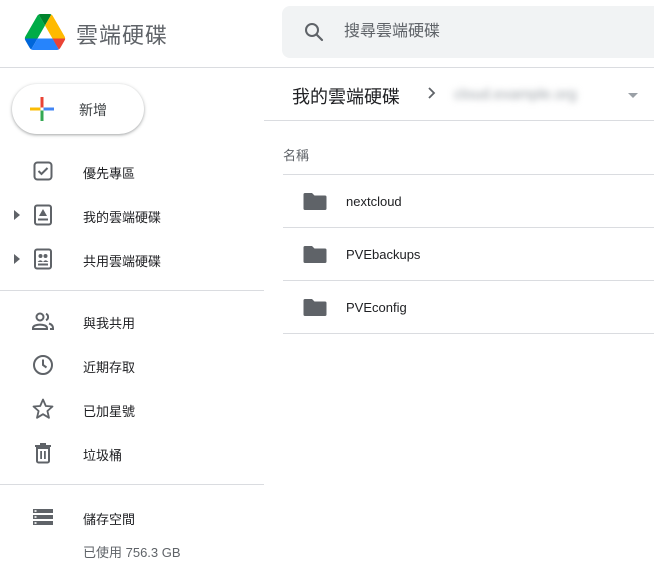 The height and width of the screenshot is (567, 654). I want to click on sidebar-item-label: 儲存空間, so click(109, 519).